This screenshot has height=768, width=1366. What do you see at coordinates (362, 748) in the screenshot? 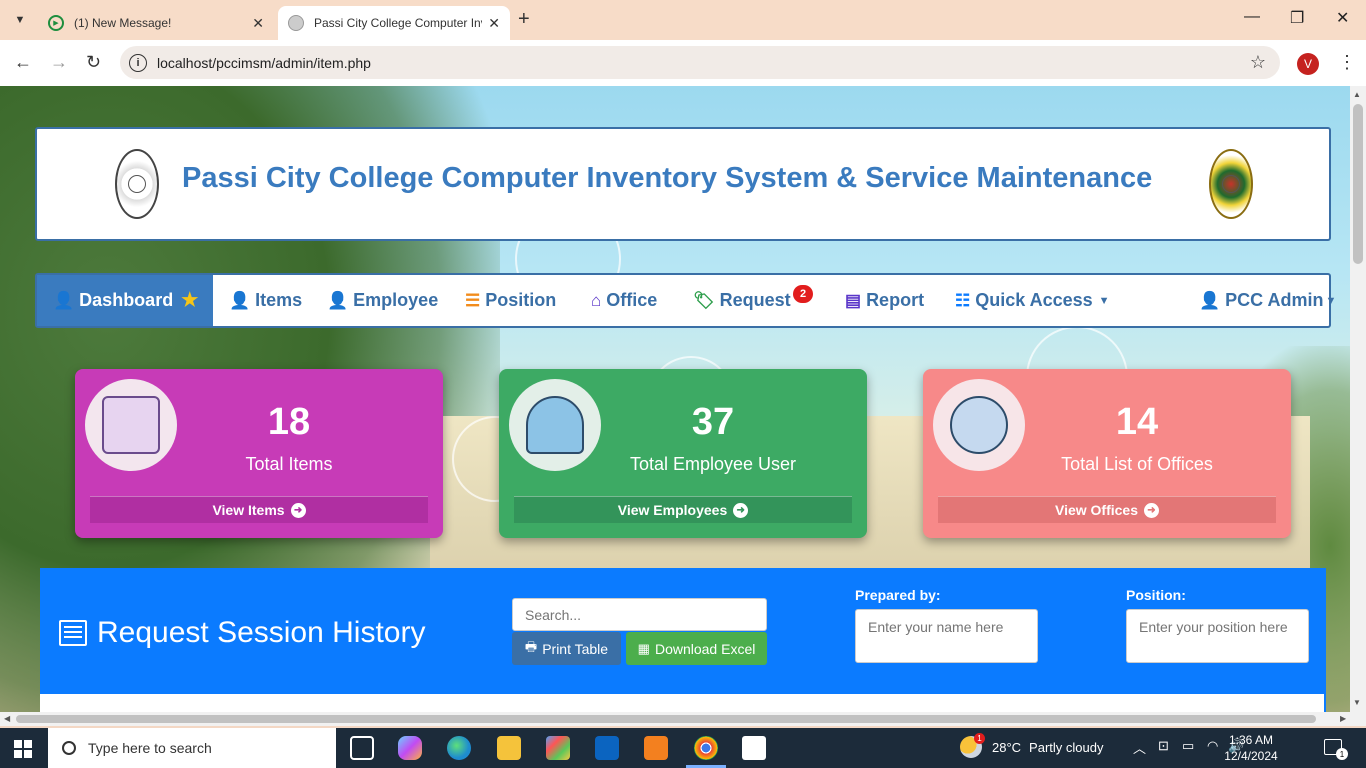
I see `task-view-icon` at bounding box center [362, 748].